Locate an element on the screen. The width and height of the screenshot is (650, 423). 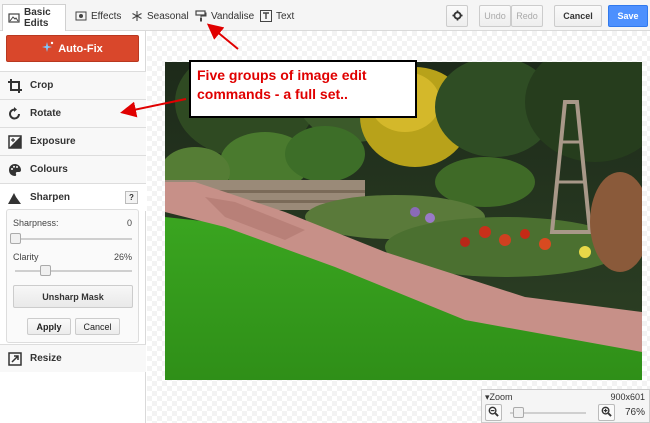
rotate-label: Rotate is located at coordinates (46, 113).